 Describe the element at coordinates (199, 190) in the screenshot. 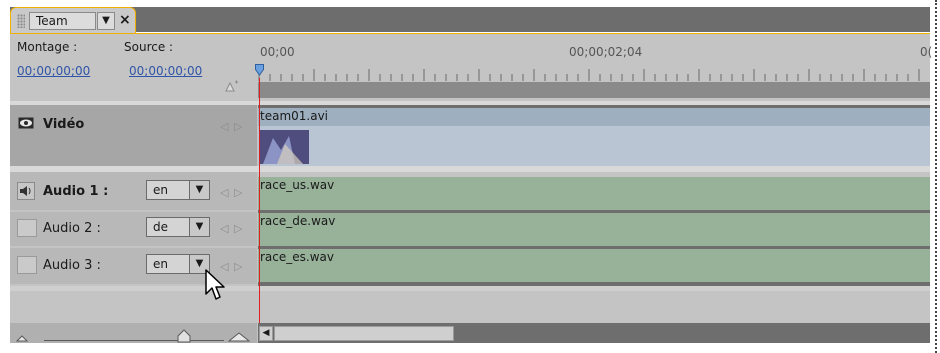

I see `audio-track-1-language-dropdown: ▼` at that location.